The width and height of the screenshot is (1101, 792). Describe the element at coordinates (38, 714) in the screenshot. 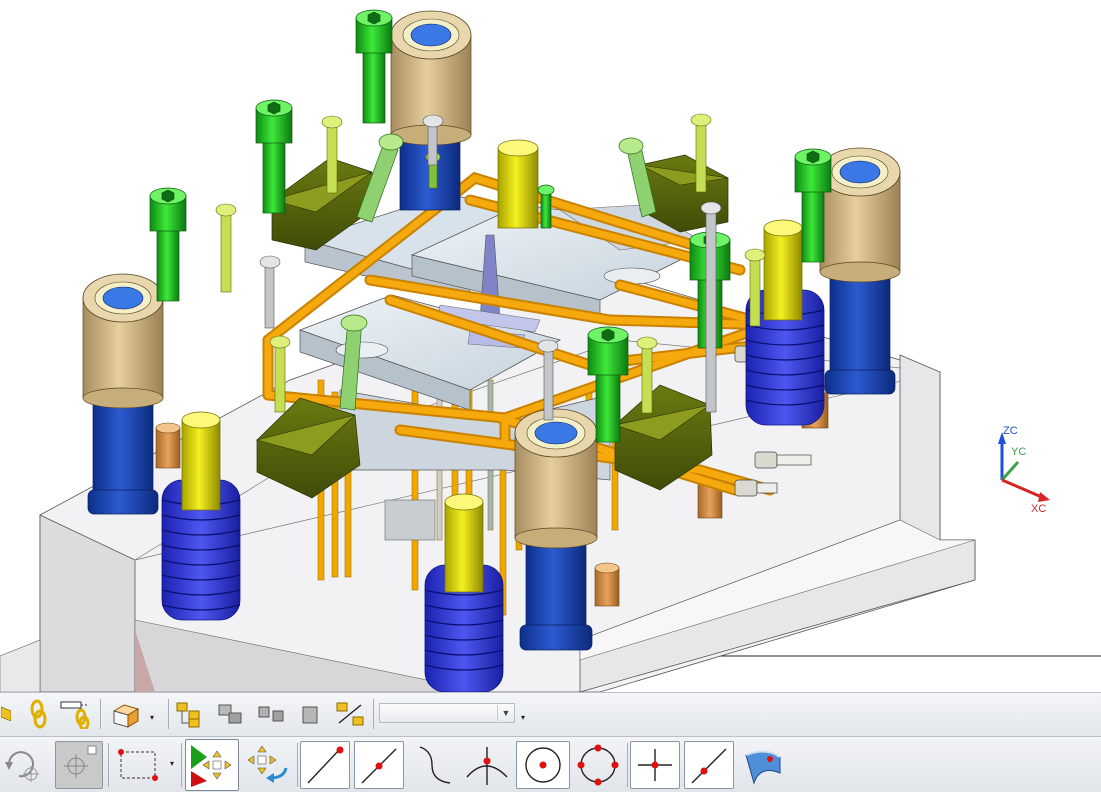

I see `assembly-constraints-icon` at that location.